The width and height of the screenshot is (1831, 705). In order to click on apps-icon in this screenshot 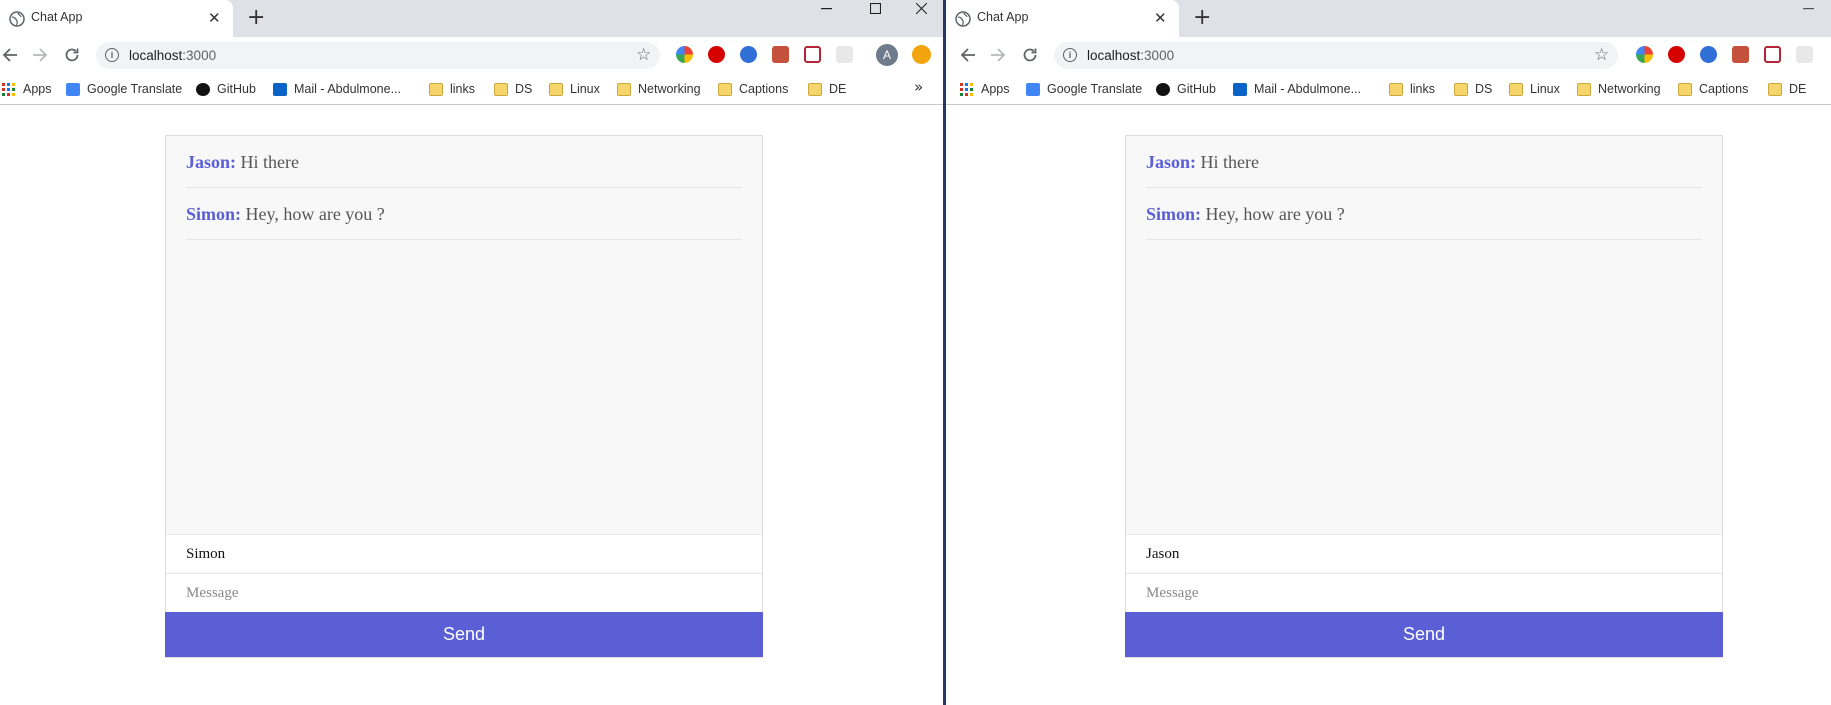, I will do `click(967, 89)`.